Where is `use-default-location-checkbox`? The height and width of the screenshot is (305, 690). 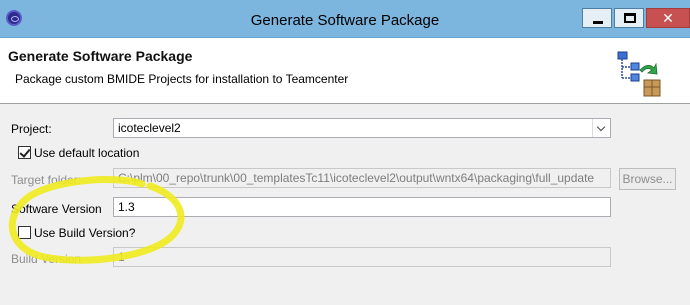
use-default-location-checkbox is located at coordinates (24, 152).